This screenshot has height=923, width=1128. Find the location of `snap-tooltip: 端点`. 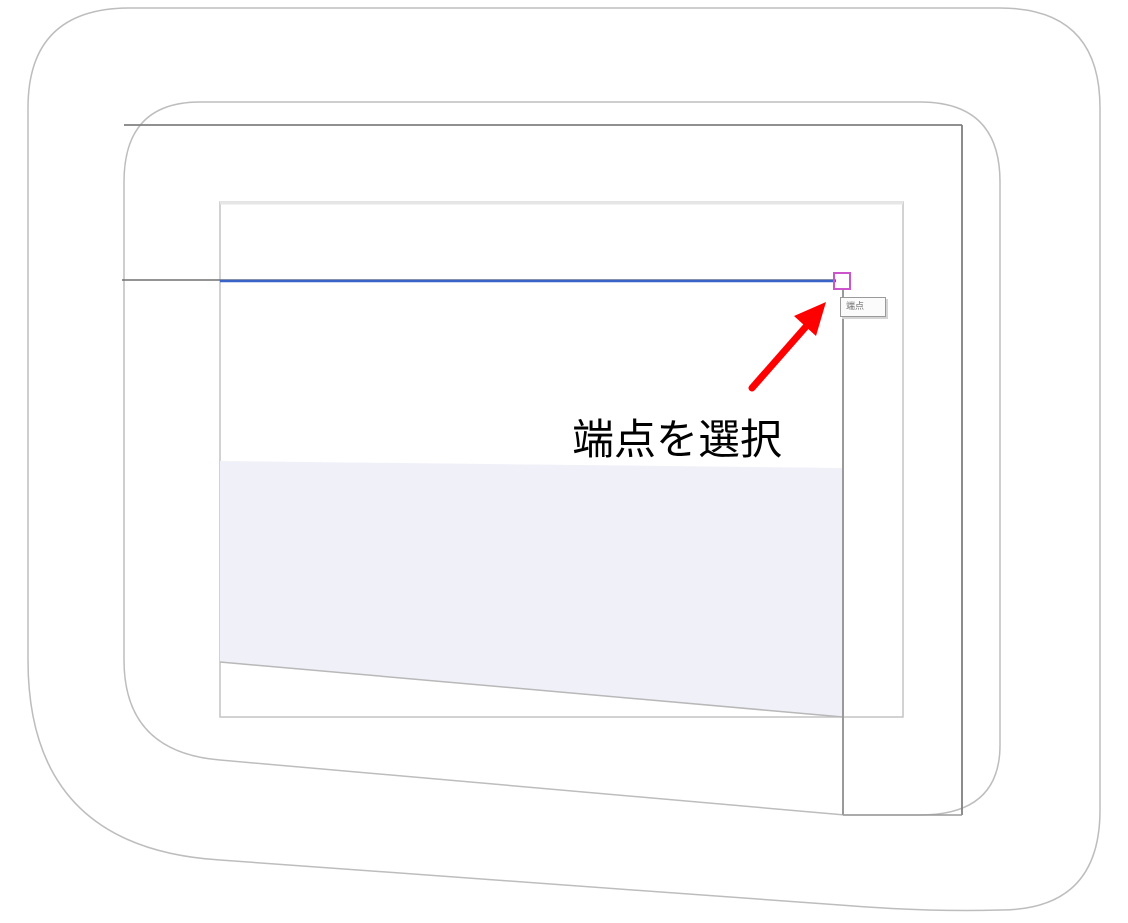

snap-tooltip: 端点 is located at coordinates (863, 307).